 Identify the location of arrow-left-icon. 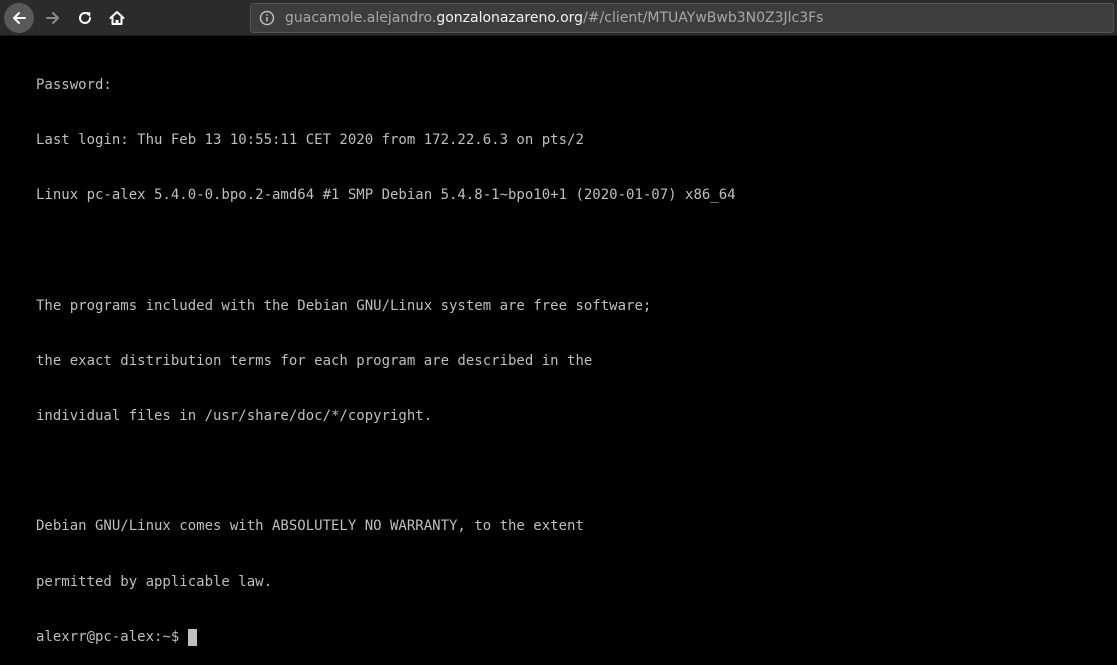
(19, 18).